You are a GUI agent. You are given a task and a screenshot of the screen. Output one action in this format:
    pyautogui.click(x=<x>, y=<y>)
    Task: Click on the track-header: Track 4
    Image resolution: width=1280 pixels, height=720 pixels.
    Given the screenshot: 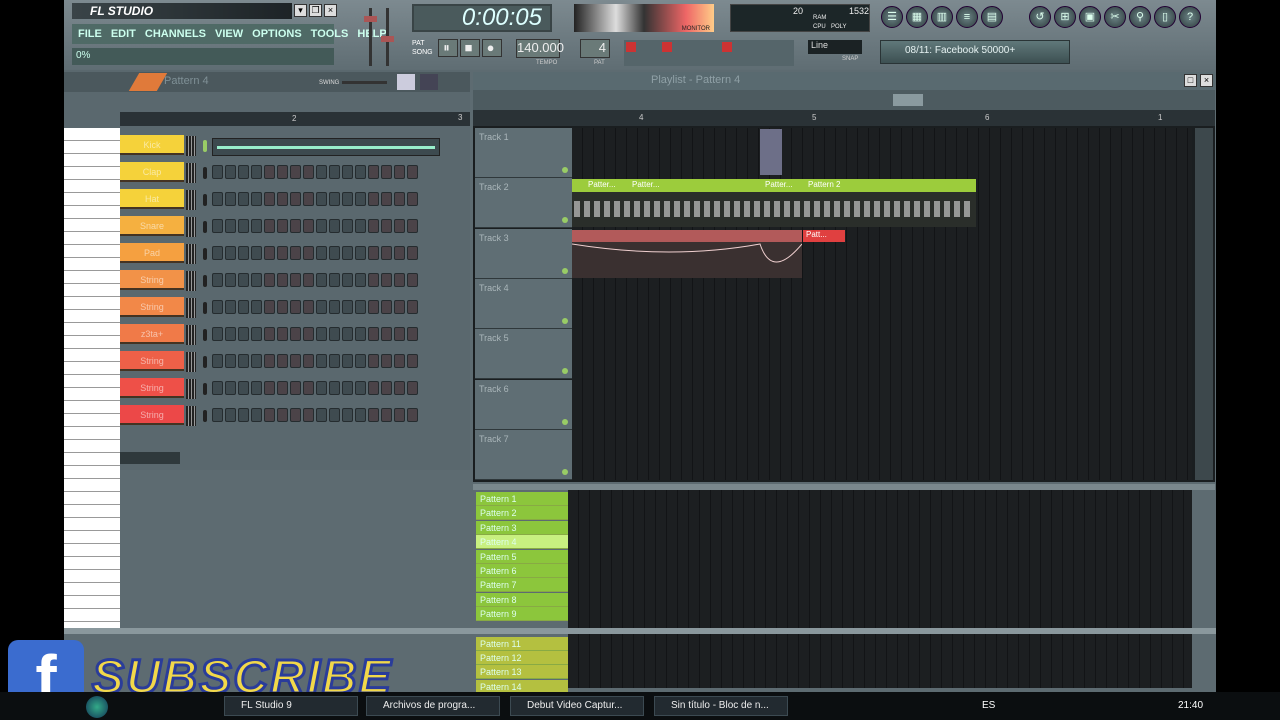 What is the action you would take?
    pyautogui.click(x=523, y=303)
    